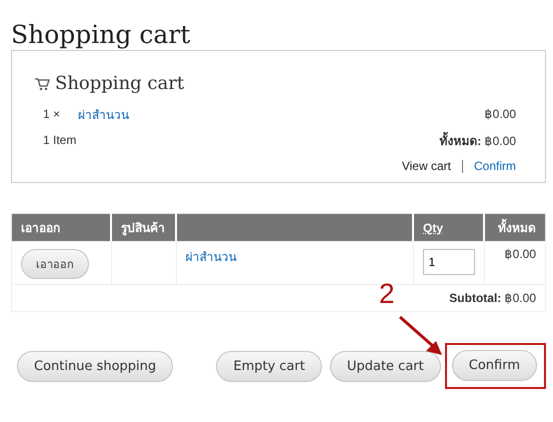  What do you see at coordinates (55, 264) in the screenshot?
I see `remove-button: เอาออก` at bounding box center [55, 264].